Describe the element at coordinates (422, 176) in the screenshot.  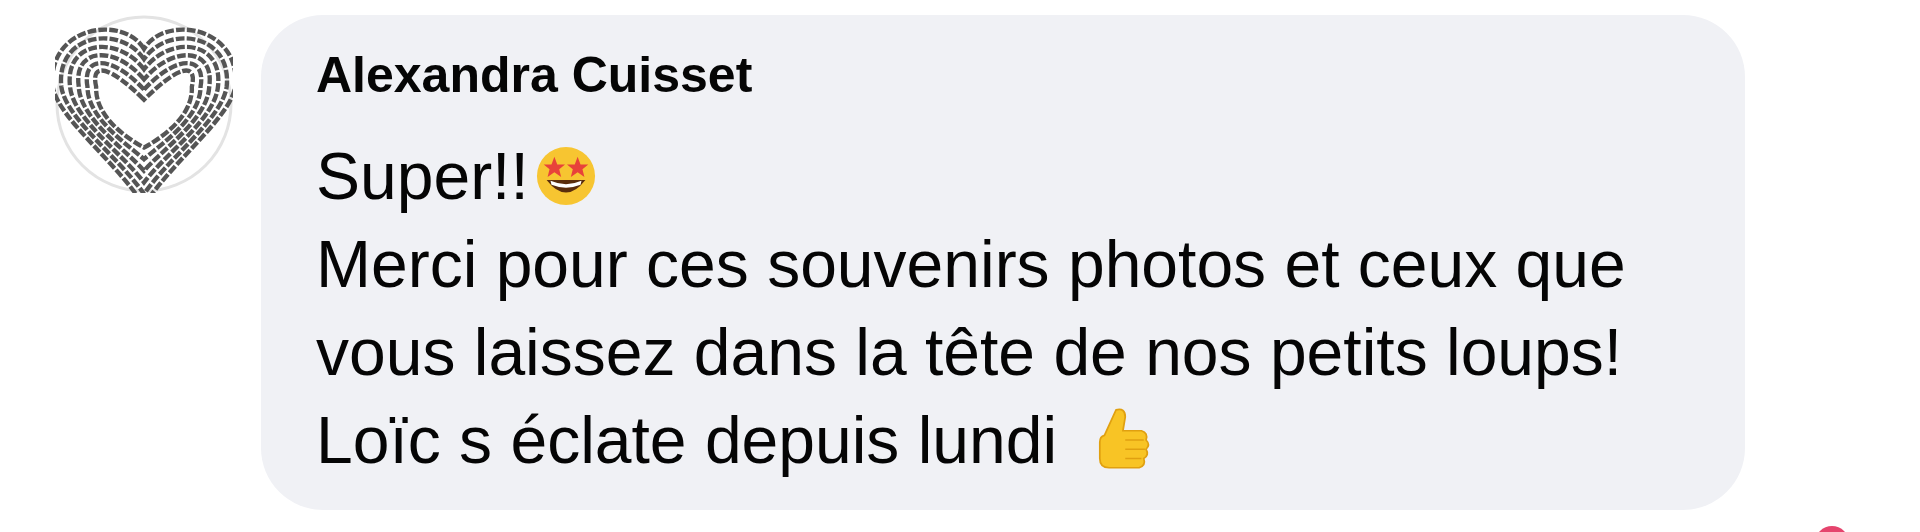
I see `comment-text: Super!!` at that location.